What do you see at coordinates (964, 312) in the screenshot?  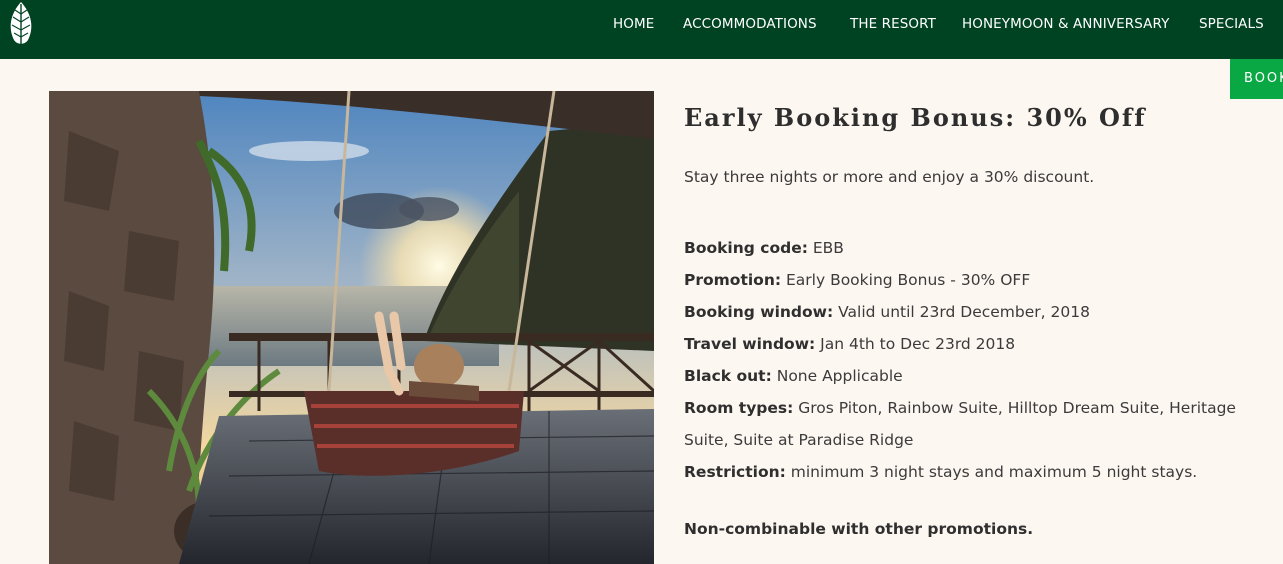 I see `detail-value: Valid until 23rd December, 2018` at bounding box center [964, 312].